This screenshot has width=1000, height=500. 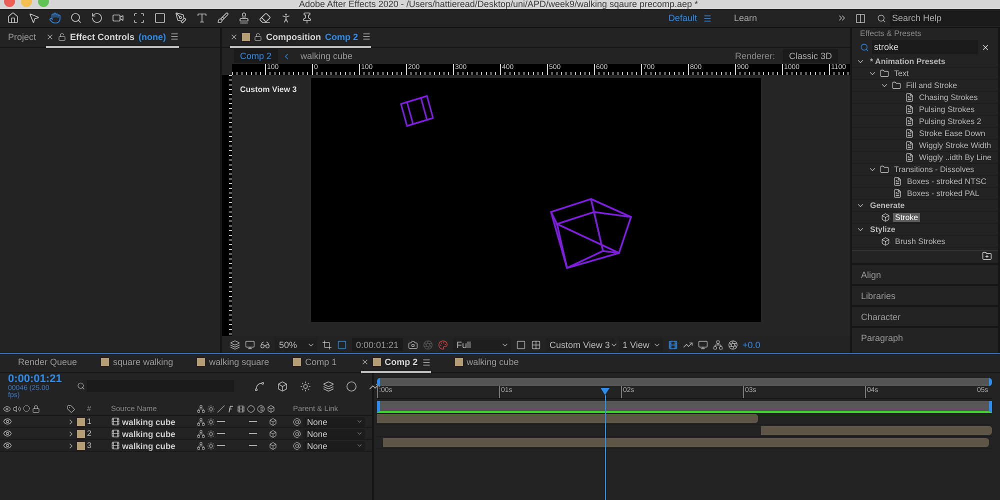 What do you see at coordinates (326, 56) in the screenshot?
I see `breadcrumb-item: walking cube` at bounding box center [326, 56].